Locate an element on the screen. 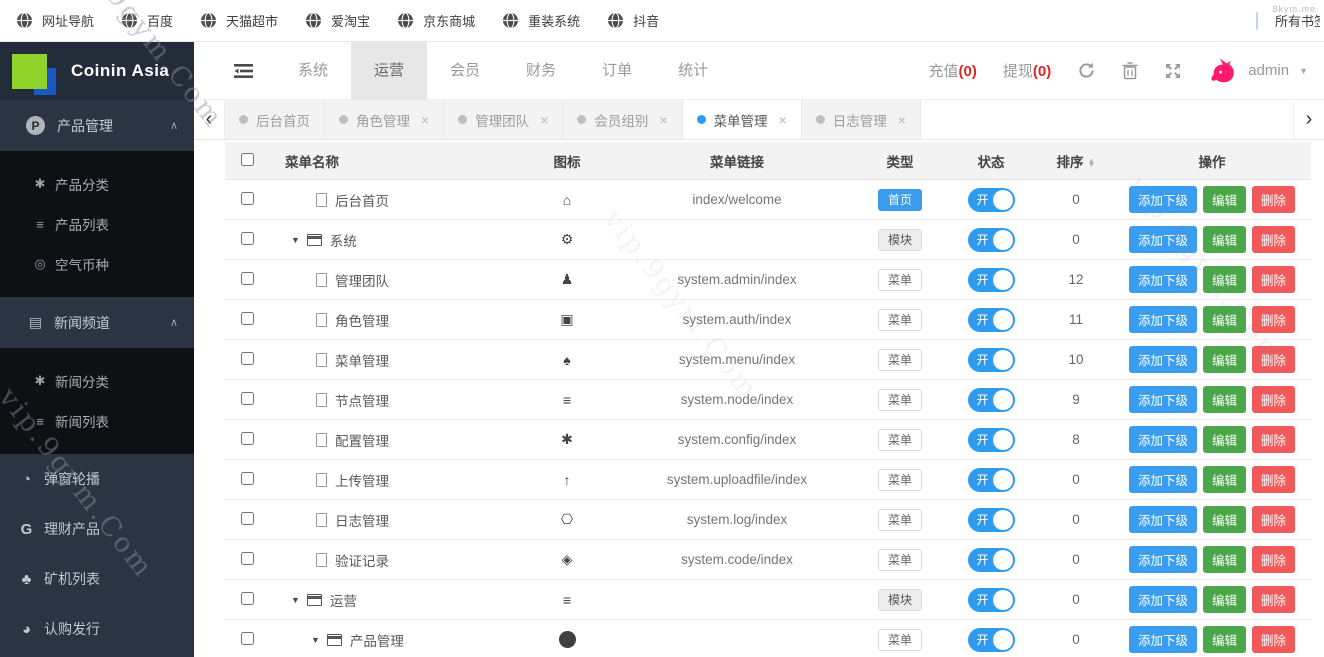  nav-operation: 运营 is located at coordinates (389, 70).